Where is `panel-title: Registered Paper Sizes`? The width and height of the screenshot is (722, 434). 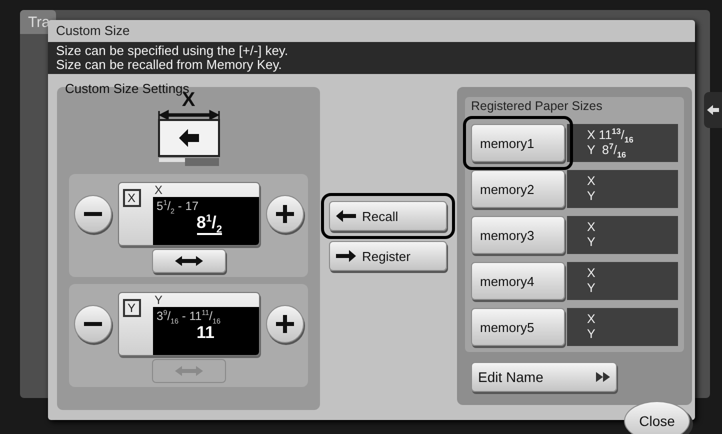
panel-title: Registered Paper Sizes is located at coordinates (537, 106).